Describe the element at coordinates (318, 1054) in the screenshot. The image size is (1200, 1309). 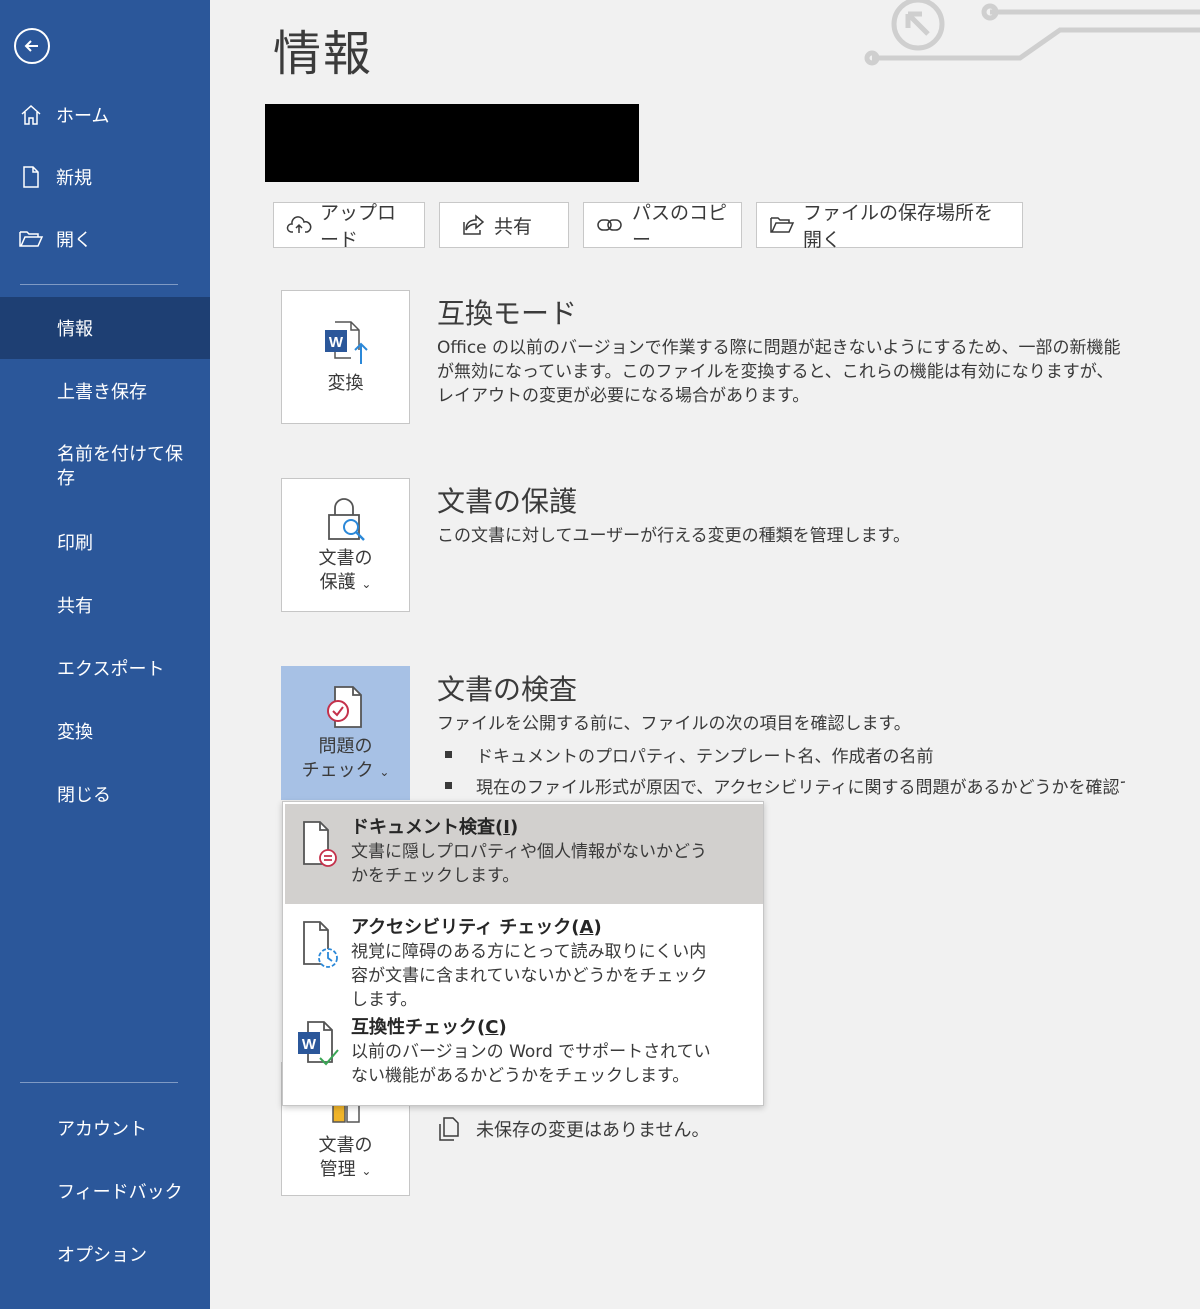
I see `word-compat-check-icon: W` at that location.